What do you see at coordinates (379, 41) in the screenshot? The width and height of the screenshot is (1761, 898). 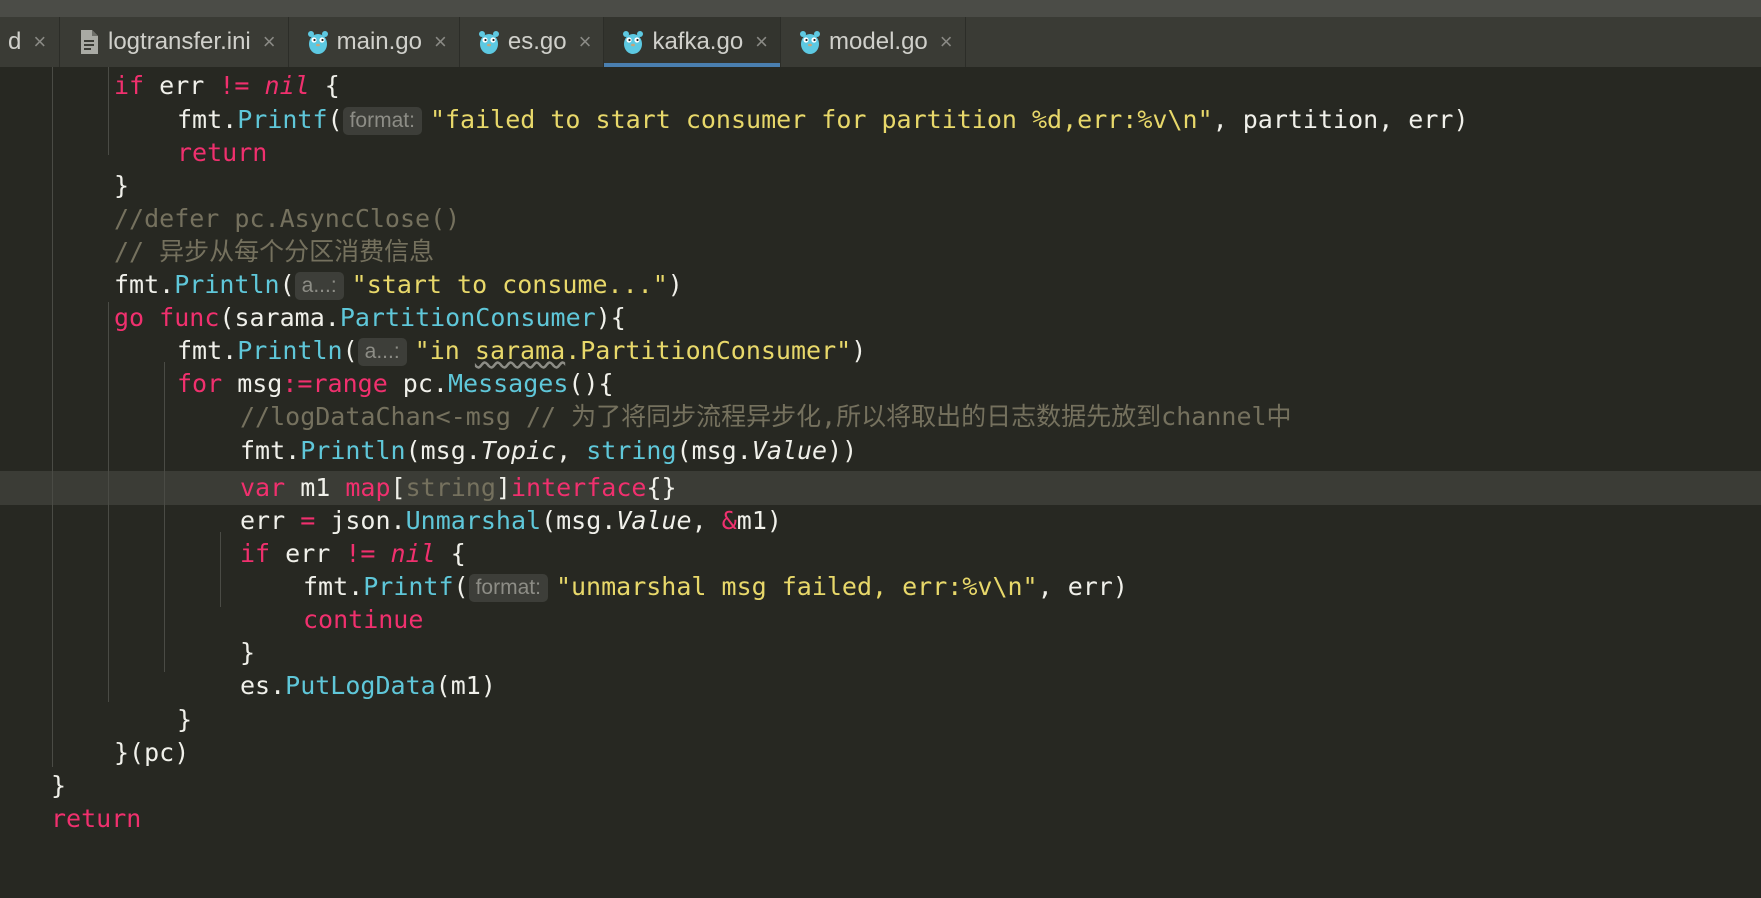 I see `tab-label: main.go` at bounding box center [379, 41].